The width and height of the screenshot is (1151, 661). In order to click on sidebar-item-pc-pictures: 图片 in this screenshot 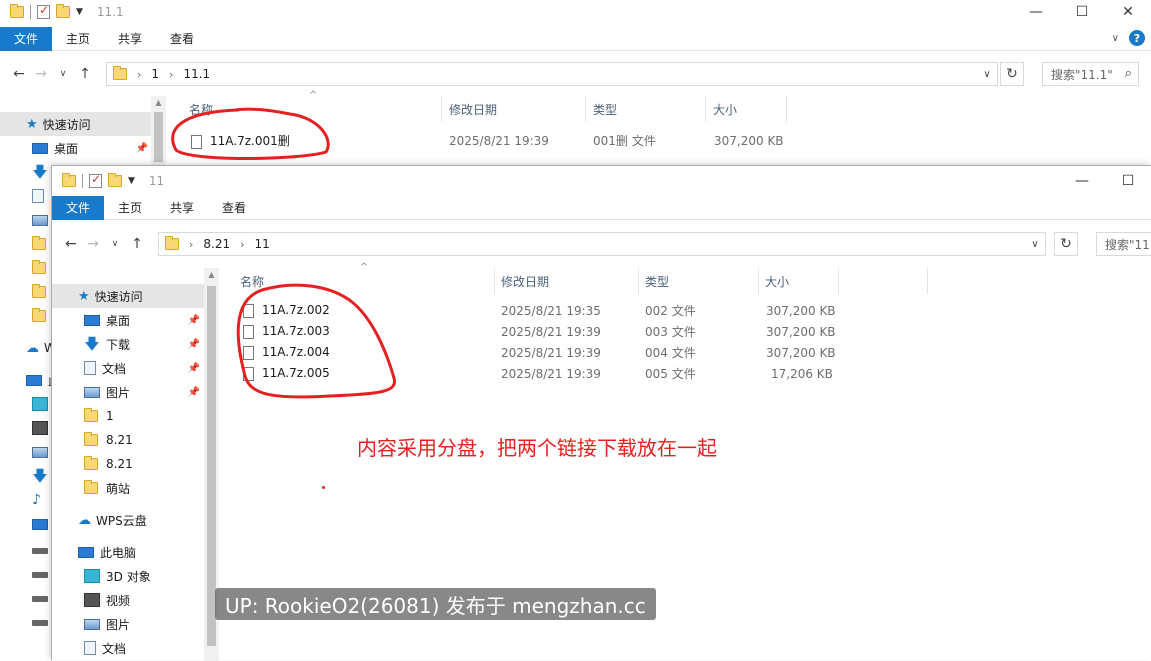, I will do `click(128, 624)`.